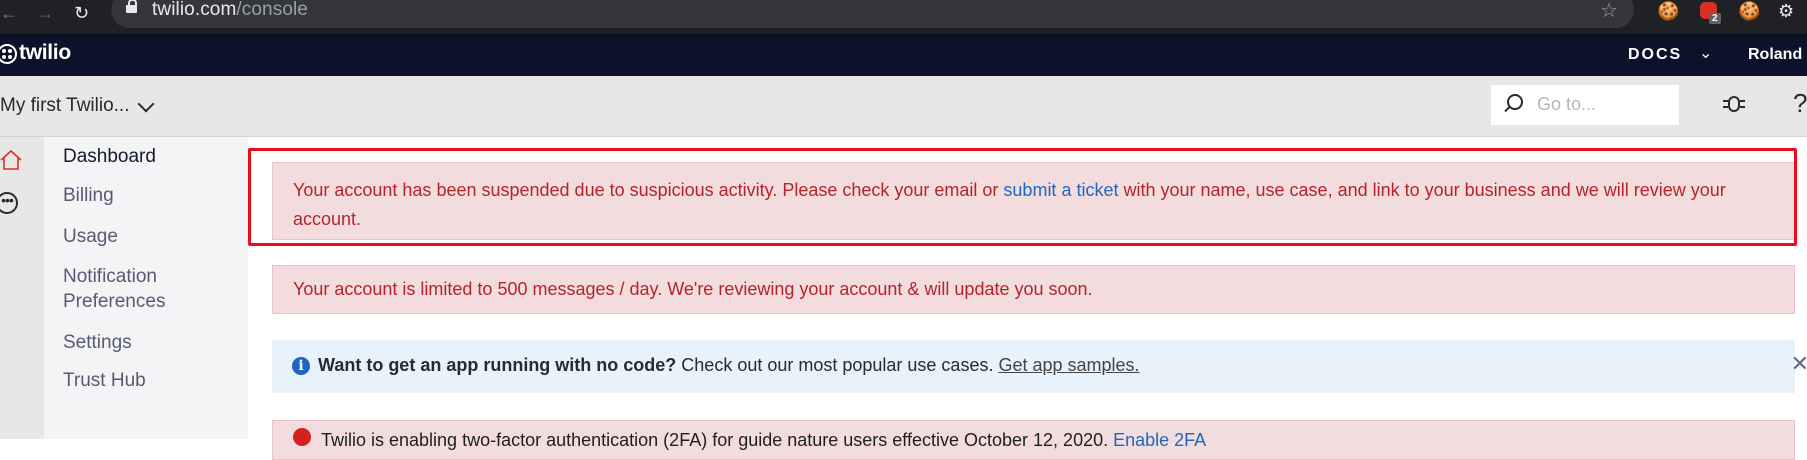 The height and width of the screenshot is (460, 1807). Describe the element at coordinates (1799, 364) in the screenshot. I see `close-icon: ✕` at that location.